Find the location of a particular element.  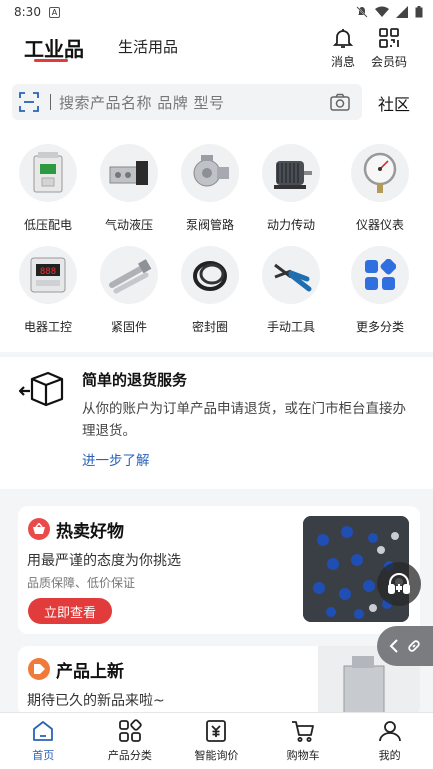

valve-icon is located at coordinates (129, 173).